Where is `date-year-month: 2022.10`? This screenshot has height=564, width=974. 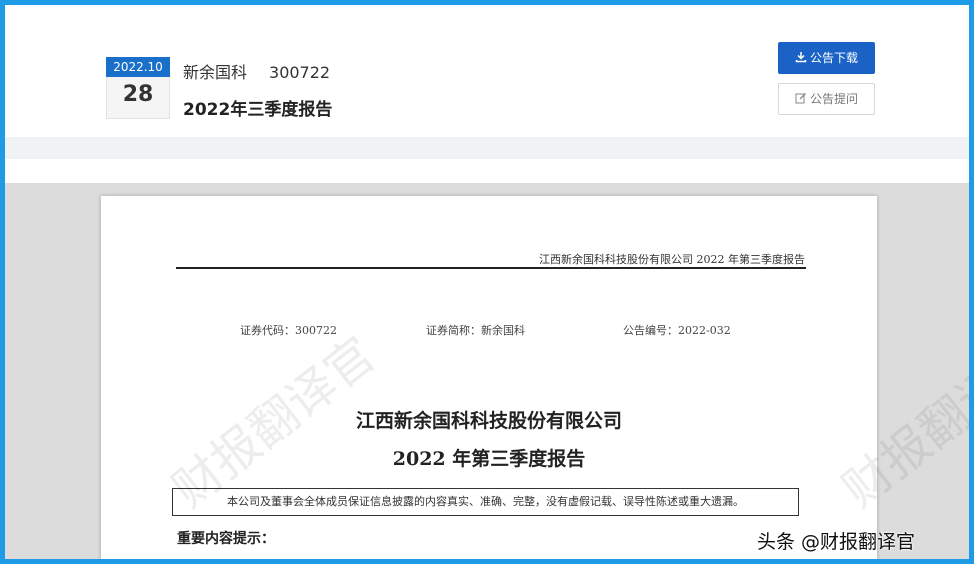
date-year-month: 2022.10 is located at coordinates (138, 67).